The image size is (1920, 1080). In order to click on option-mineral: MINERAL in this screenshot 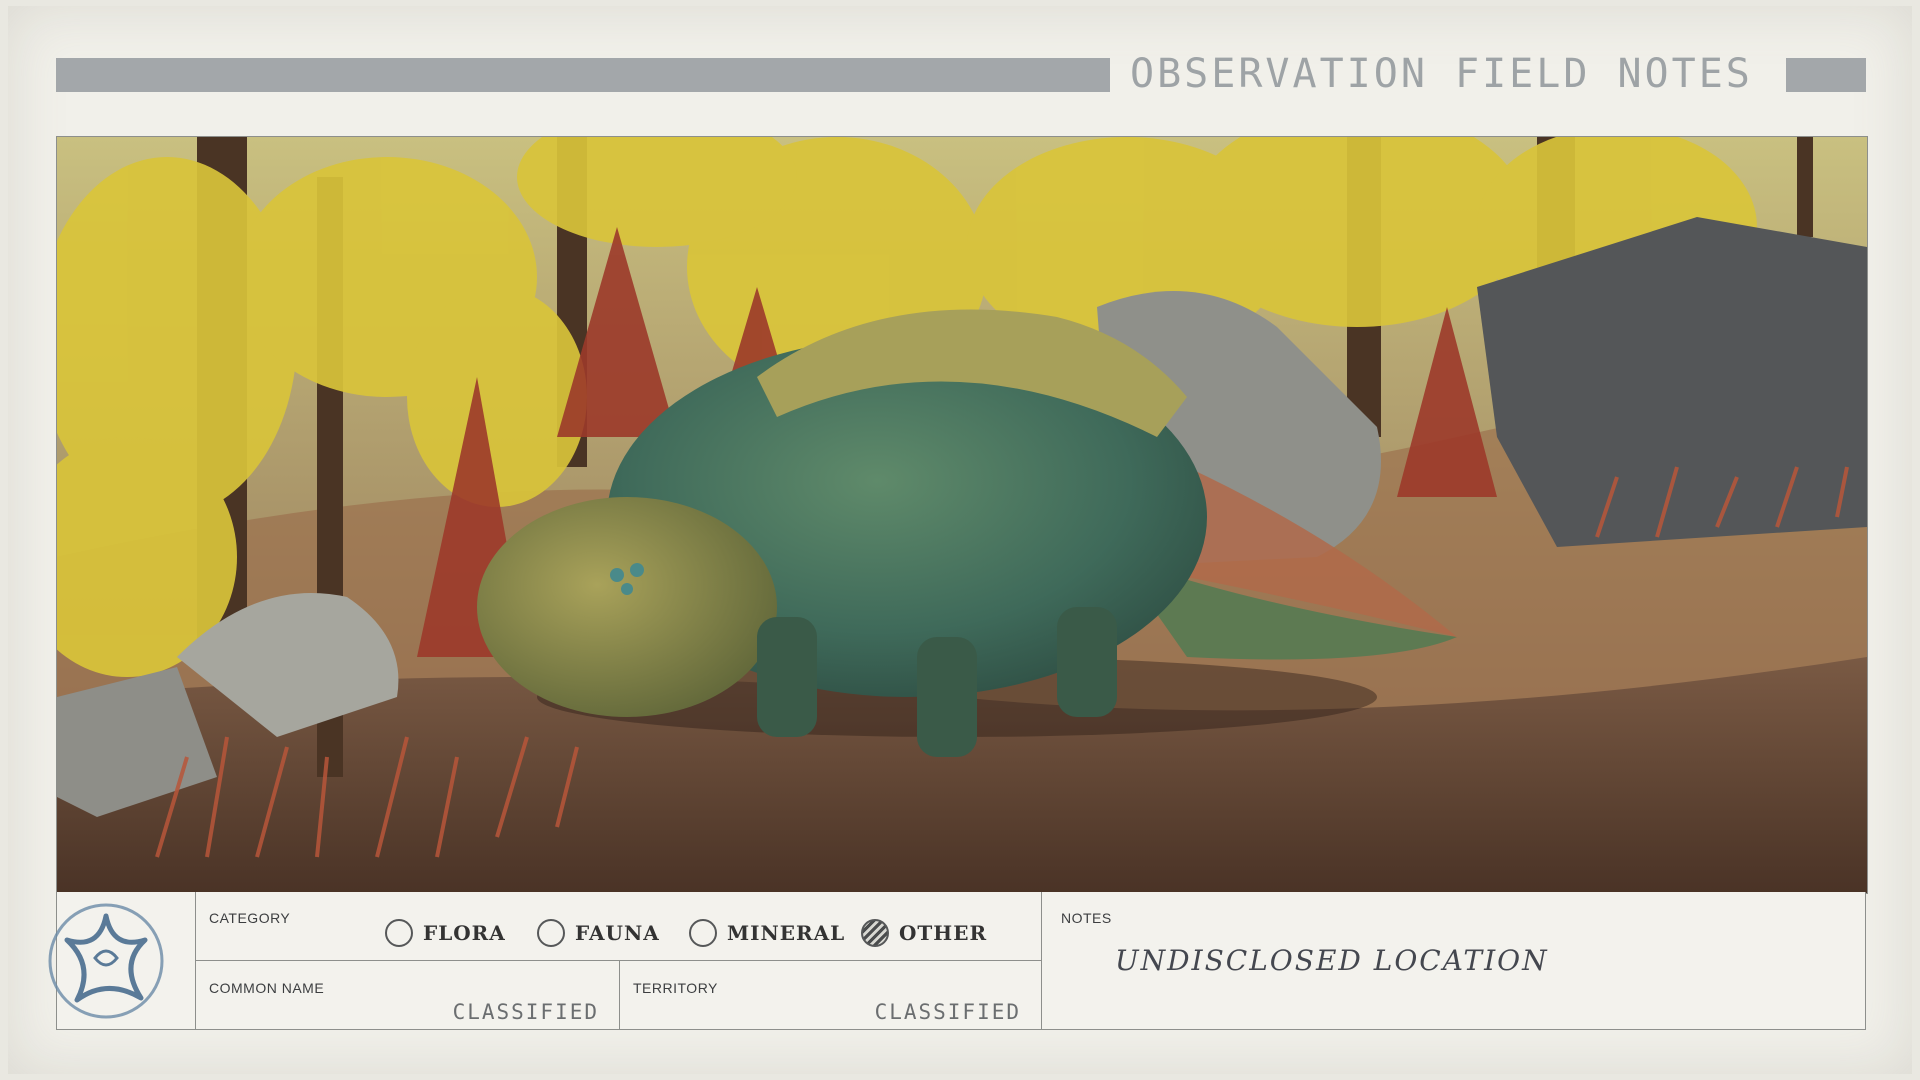, I will do `click(767, 933)`.